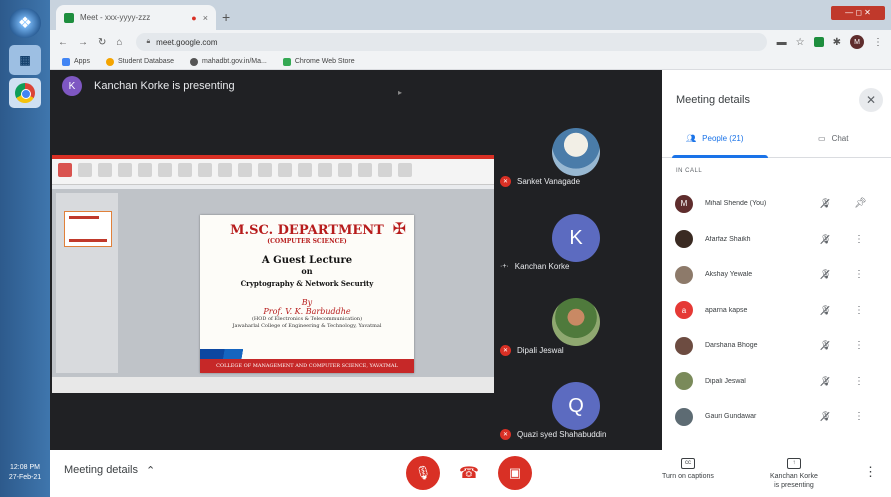 Image resolution: width=891 pixels, height=497 pixels. I want to click on cursor-icon: ▸, so click(400, 92).